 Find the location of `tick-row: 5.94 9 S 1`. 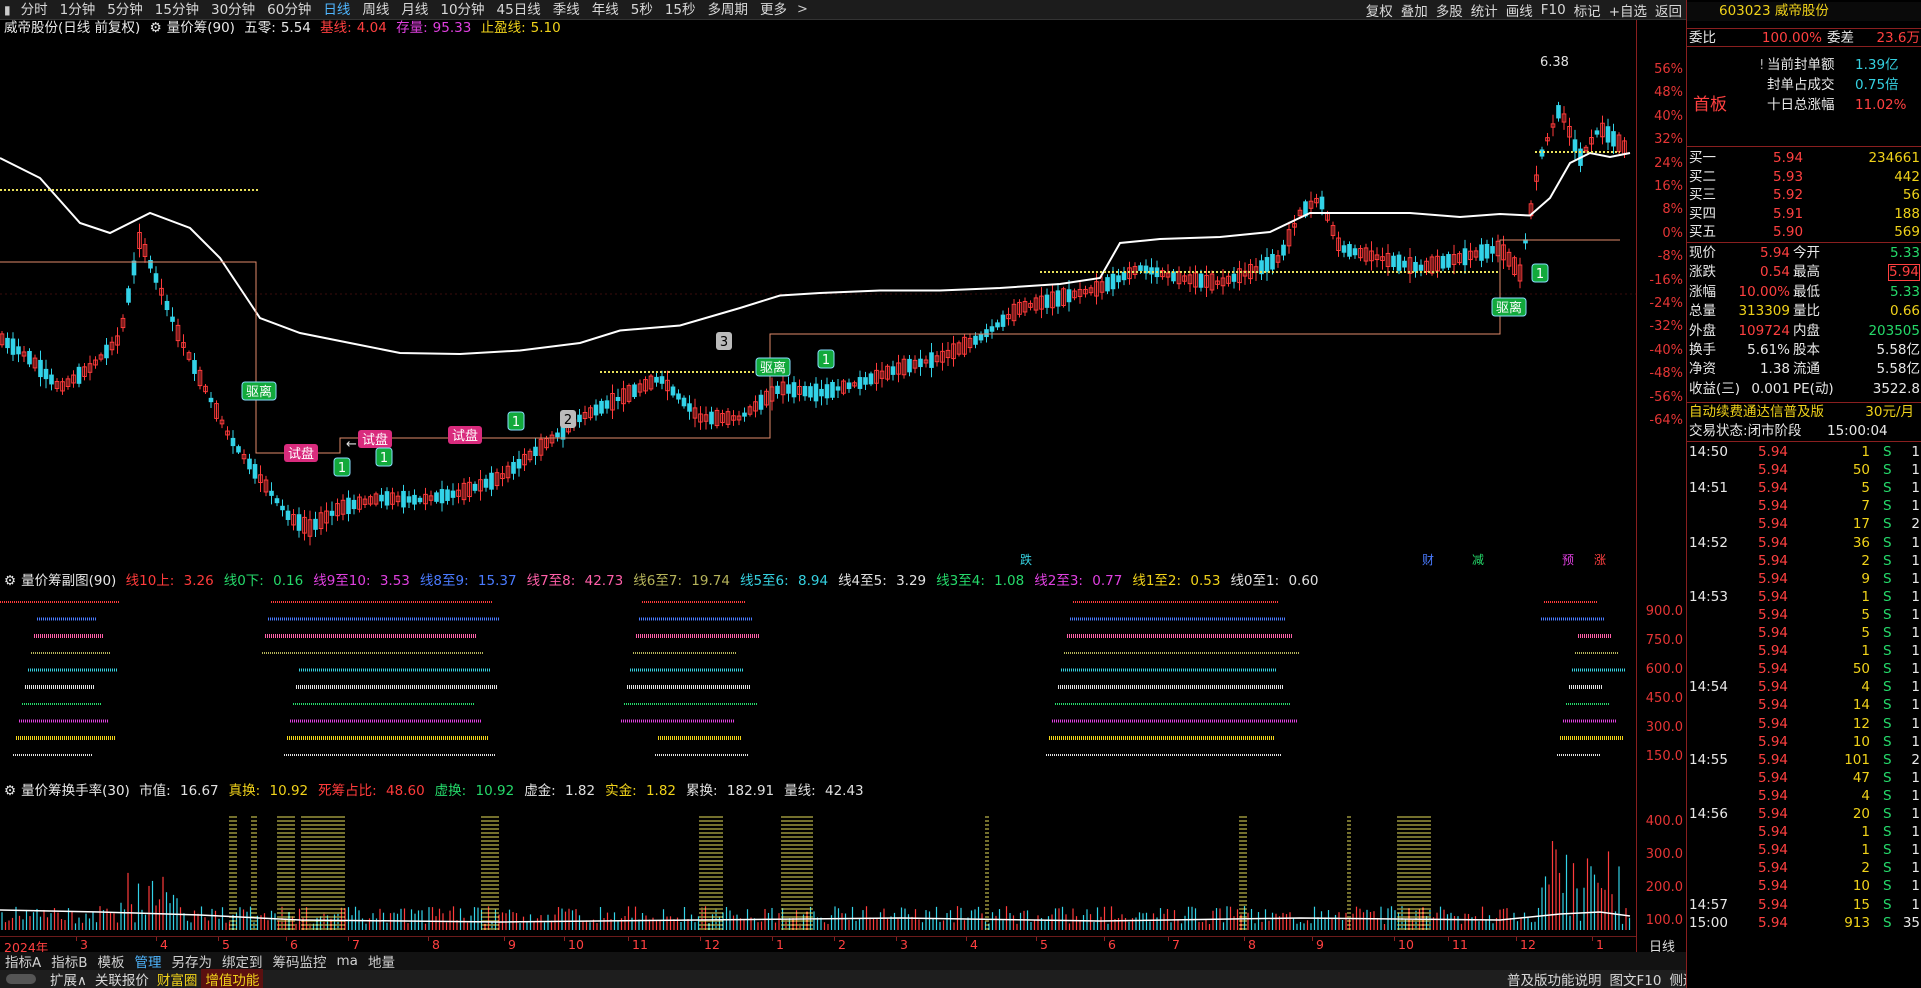

tick-row: 5.94 9 S 1 is located at coordinates (1804, 579).